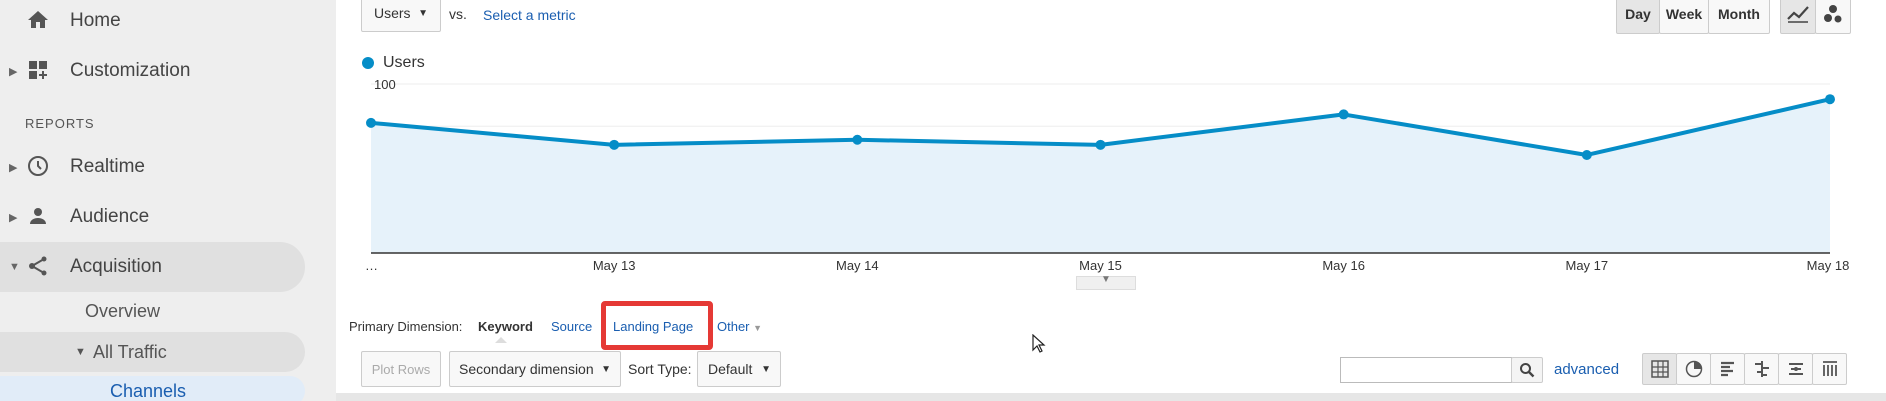 The image size is (1886, 401). I want to click on term-cloud-view-button, so click(1795, 369).